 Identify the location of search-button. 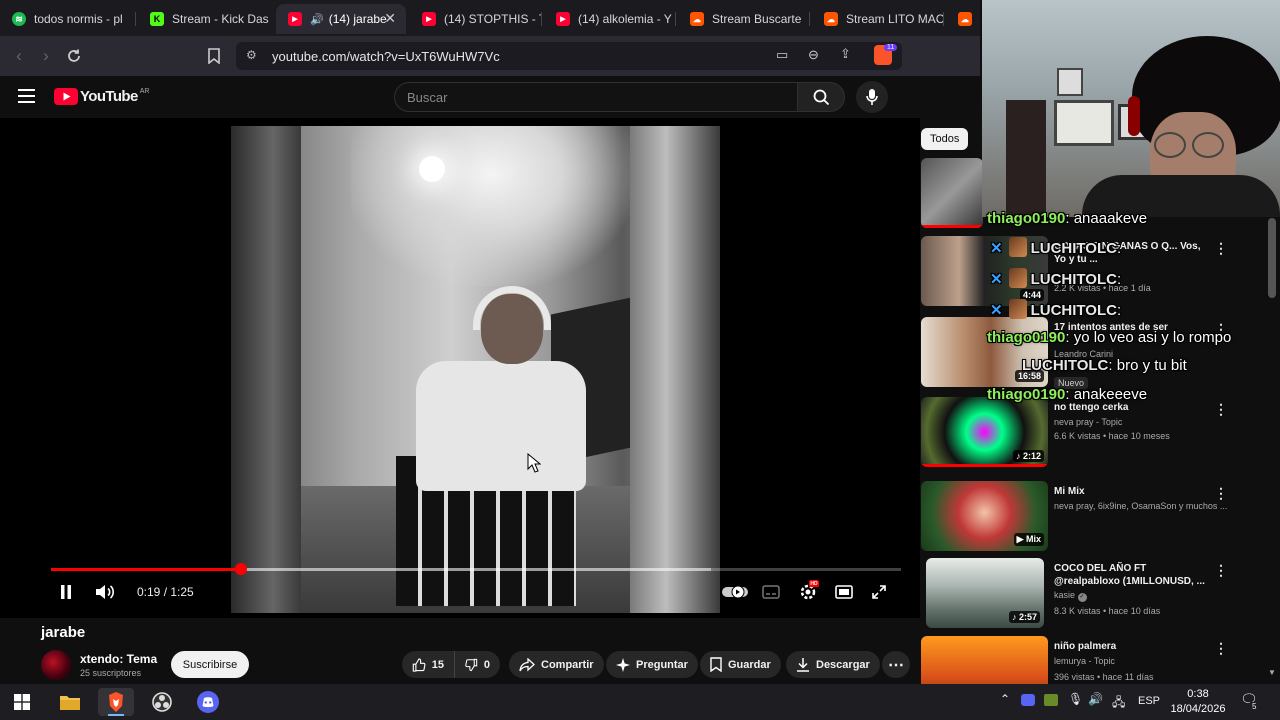
(821, 97).